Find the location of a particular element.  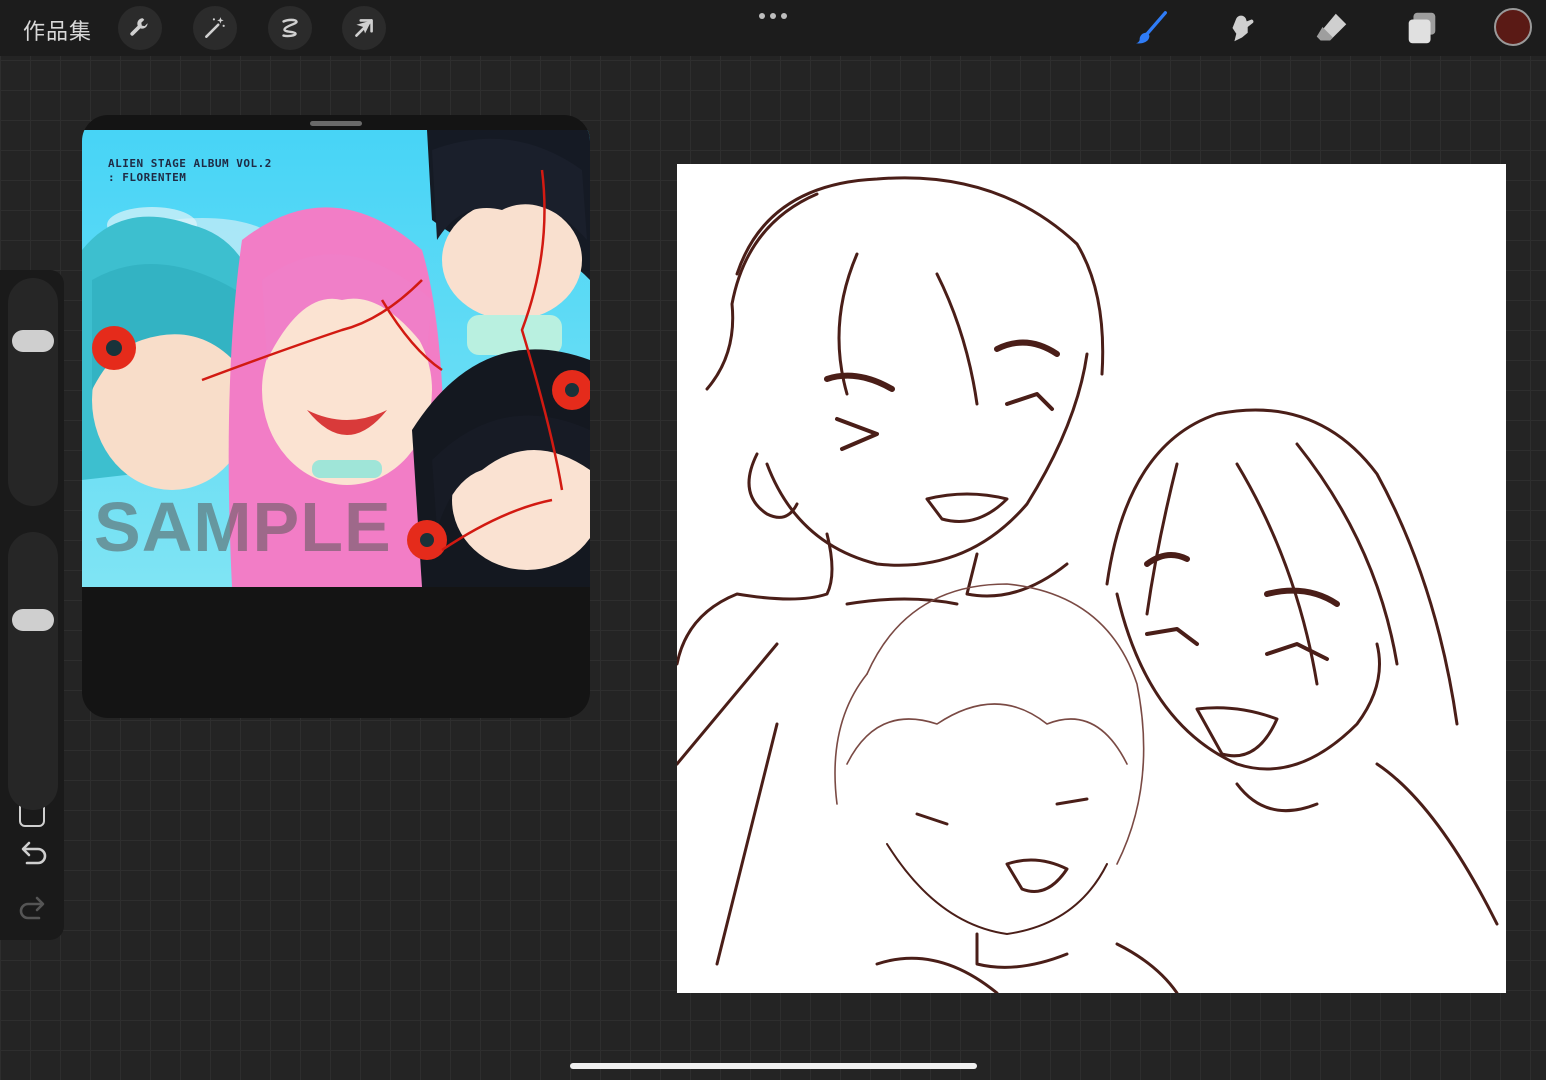

brush-icon is located at coordinates (1151, 27).